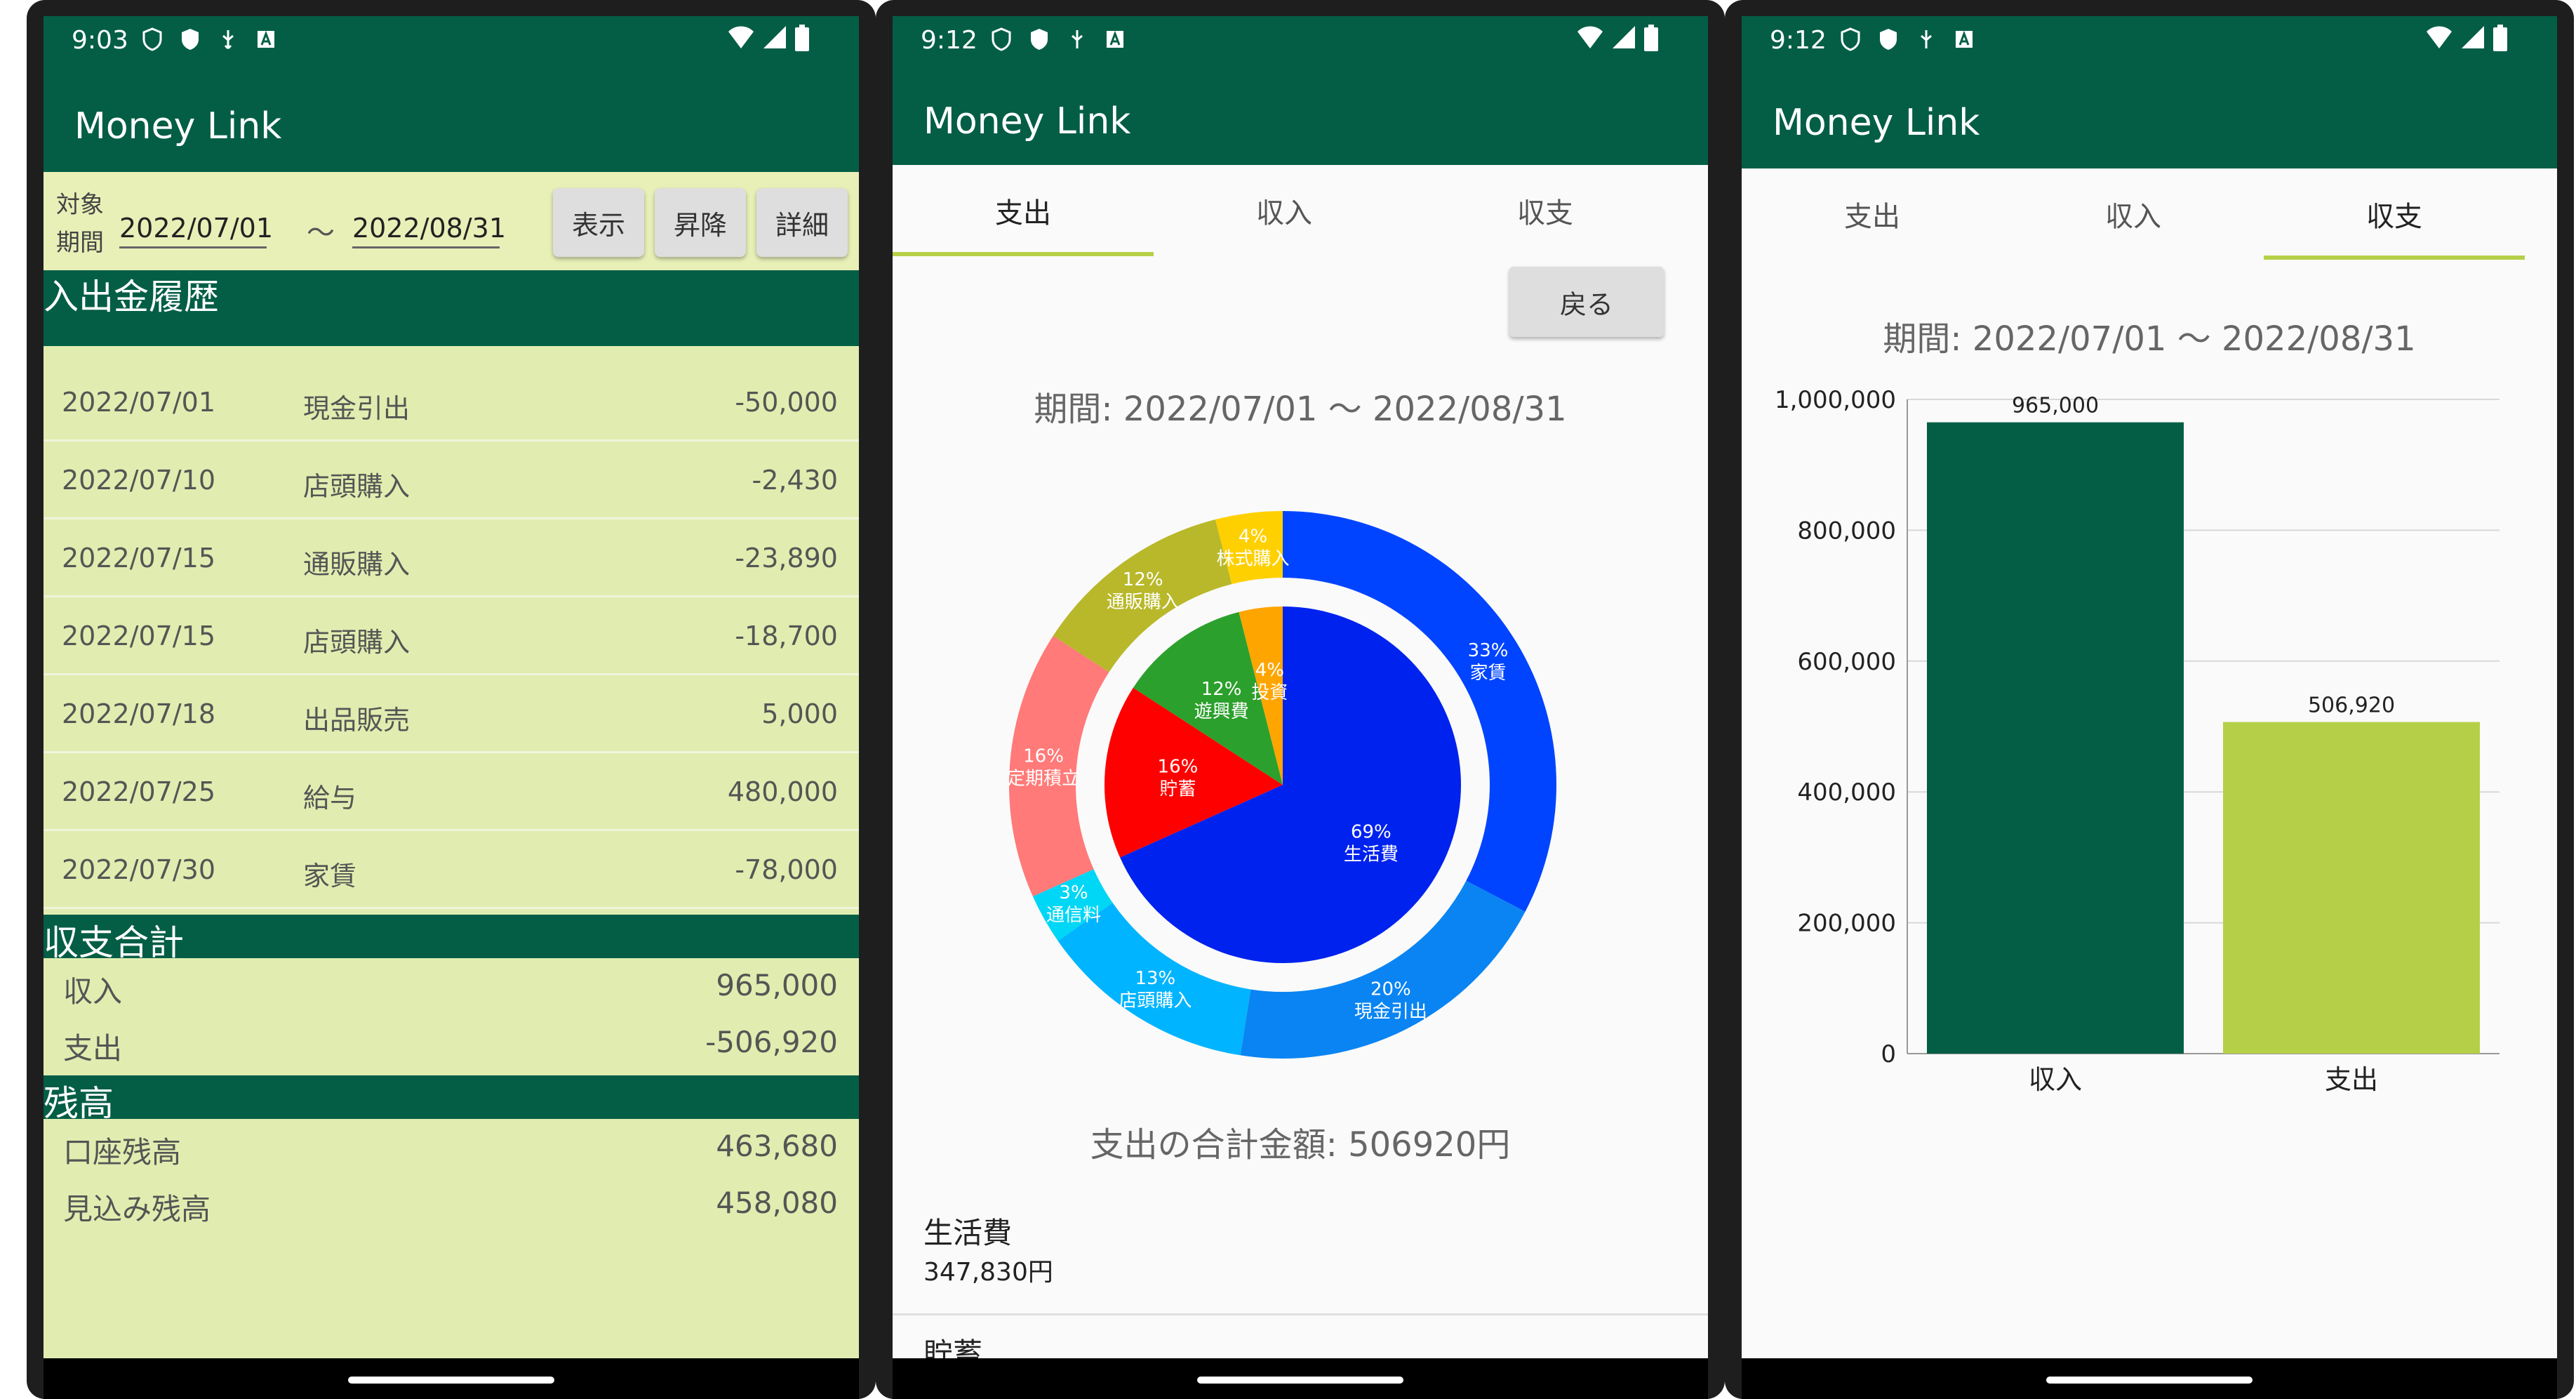 This screenshot has width=2576, height=1399. I want to click on status-time: 9:03, so click(100, 40).